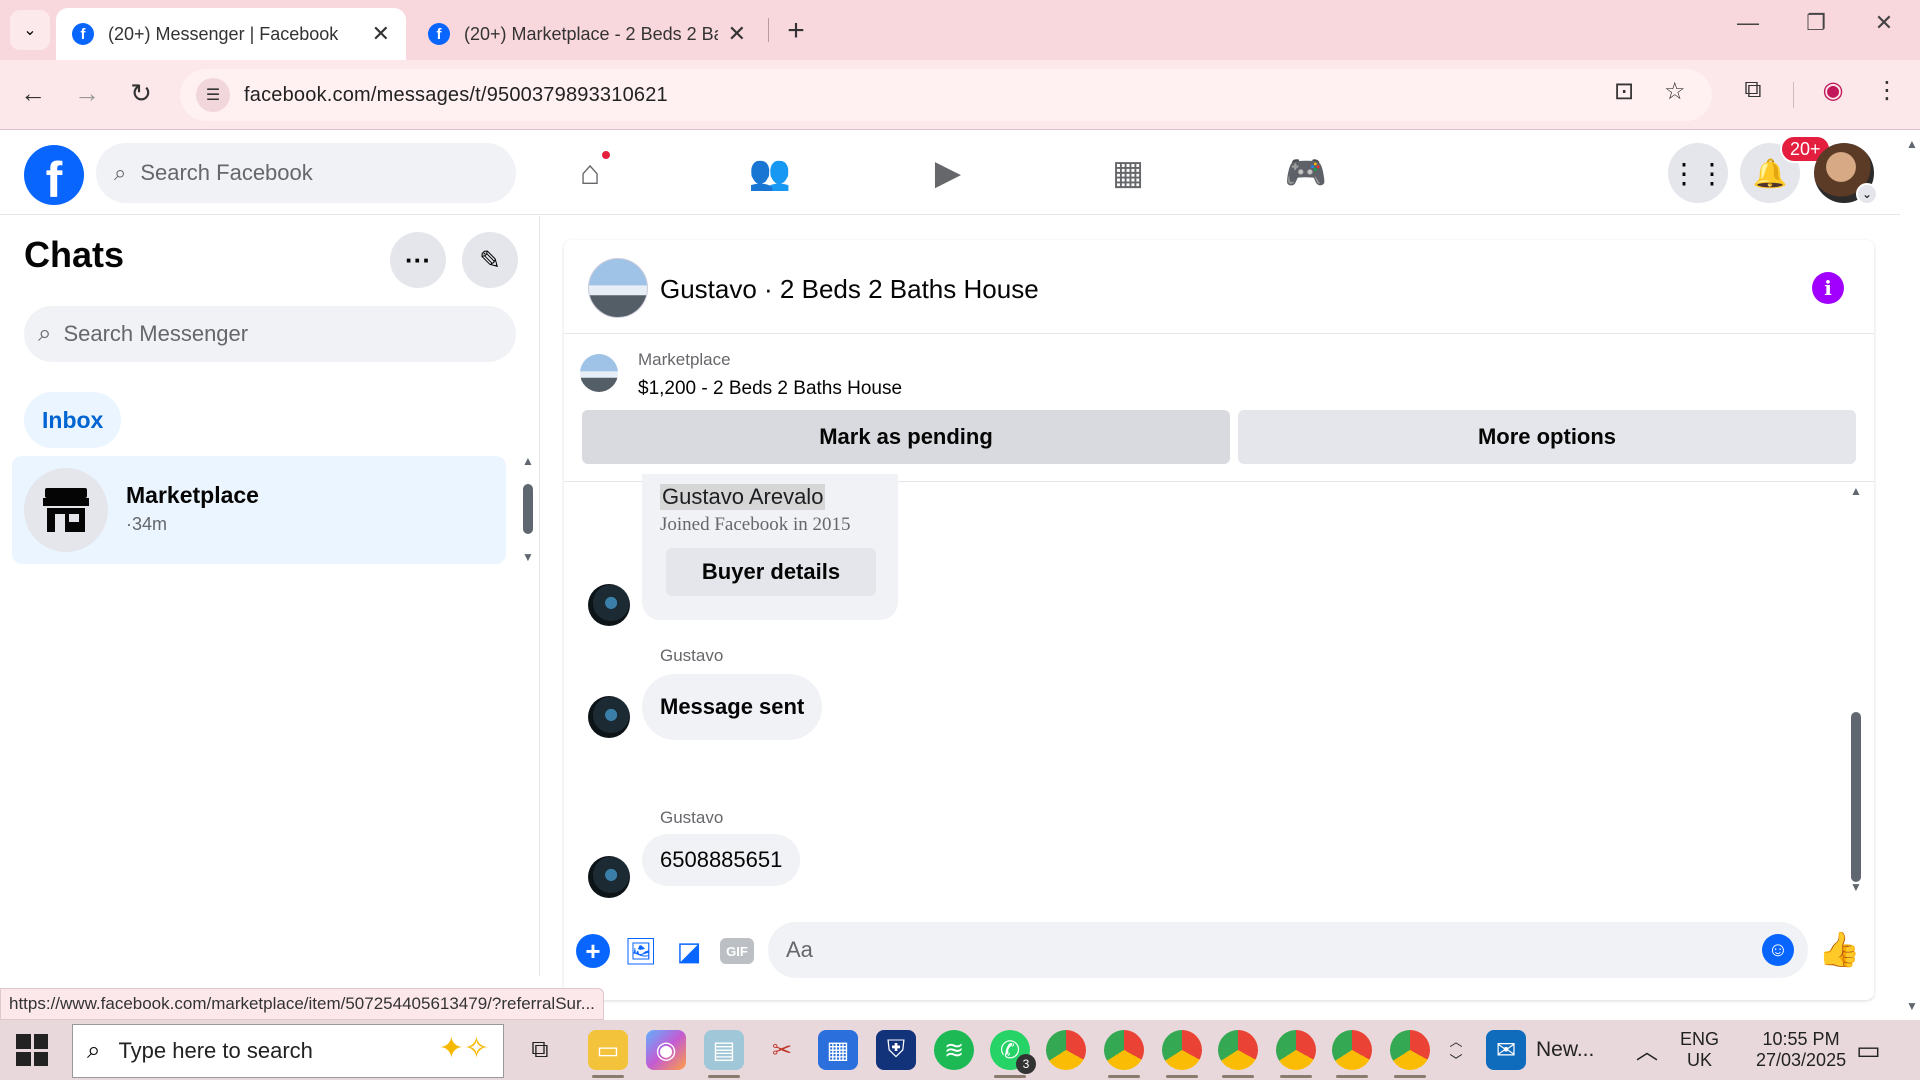  I want to click on emoji-icon: ☺, so click(1778, 950).